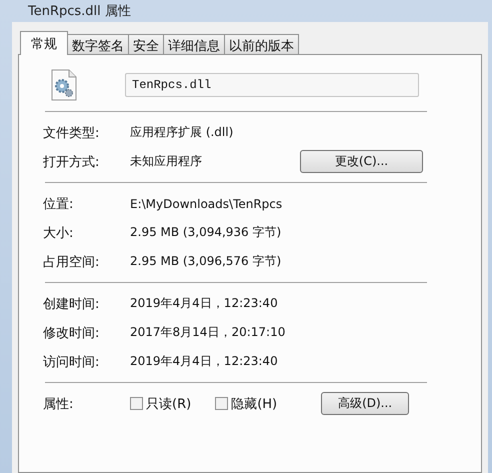  What do you see at coordinates (58, 204) in the screenshot?
I see `field-label: 位置:` at bounding box center [58, 204].